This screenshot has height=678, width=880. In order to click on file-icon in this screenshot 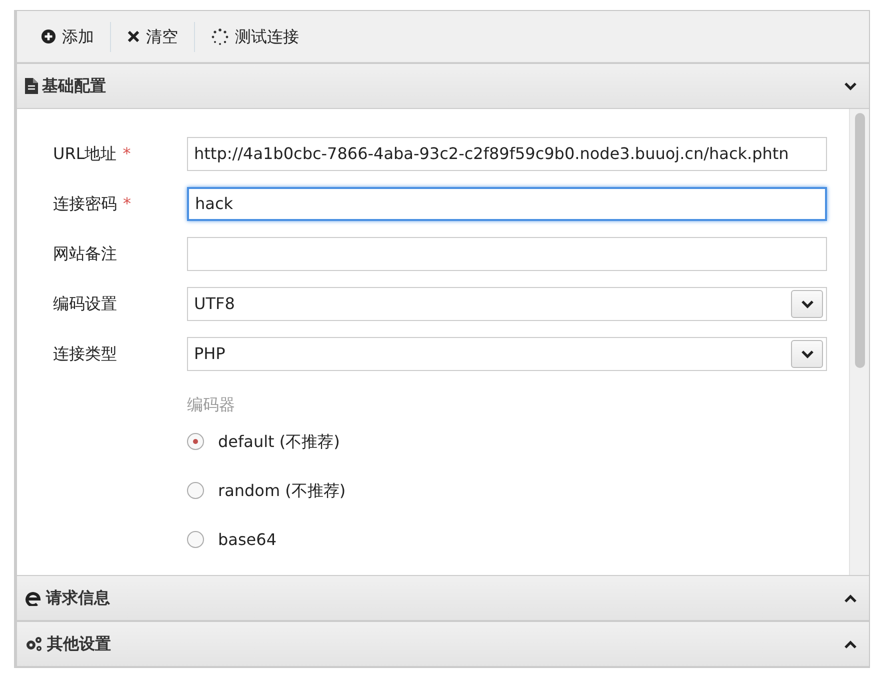, I will do `click(31, 86)`.